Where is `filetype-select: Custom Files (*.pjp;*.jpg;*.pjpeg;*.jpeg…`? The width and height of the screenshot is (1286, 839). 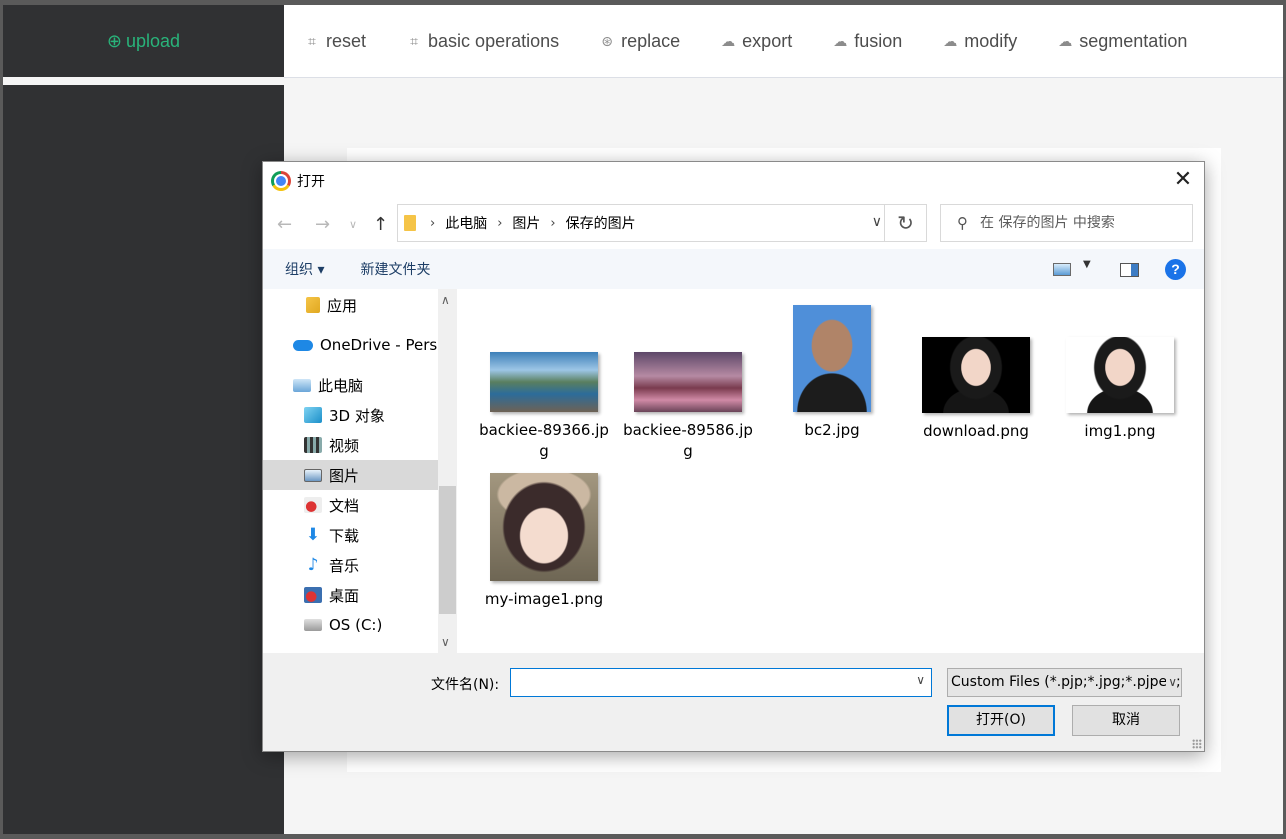 filetype-select: Custom Files (*.pjp;*.jpg;*.pjpeg;*.jpeg… is located at coordinates (1064, 682).